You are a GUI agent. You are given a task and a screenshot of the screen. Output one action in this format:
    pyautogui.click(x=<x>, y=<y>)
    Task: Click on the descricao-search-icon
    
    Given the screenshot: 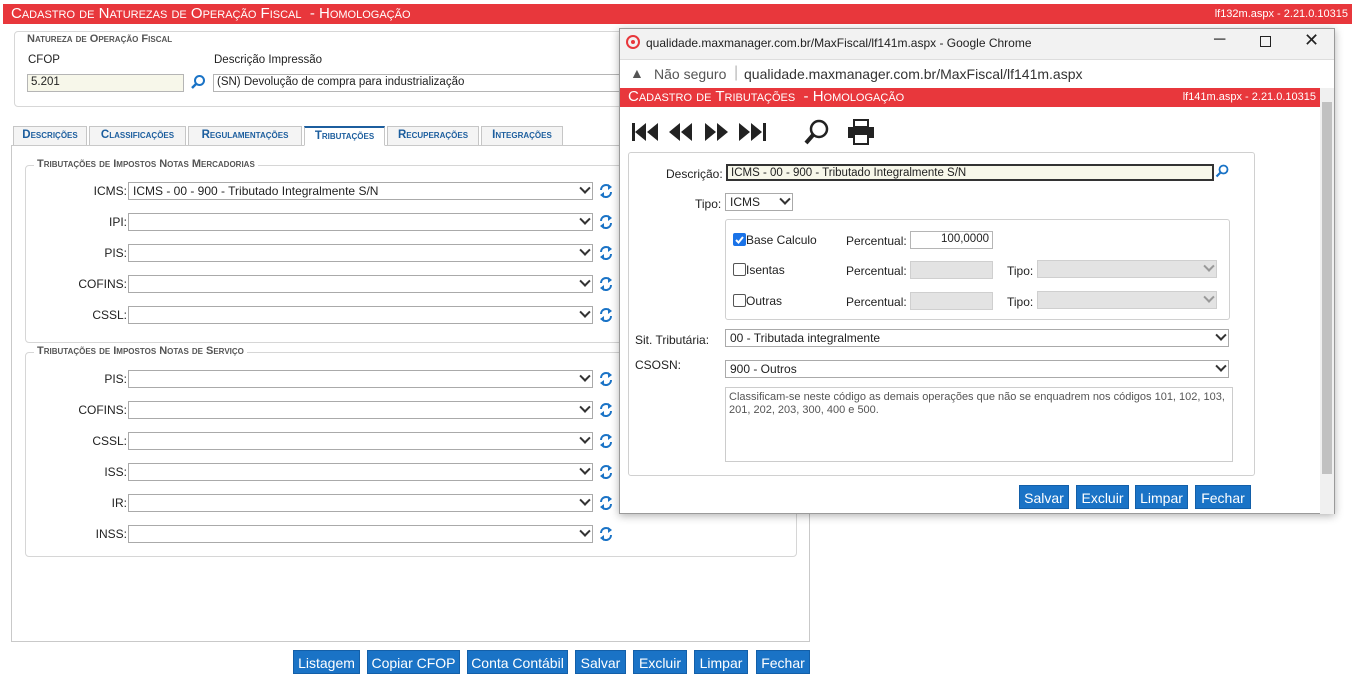 What is the action you would take?
    pyautogui.click(x=1222, y=172)
    